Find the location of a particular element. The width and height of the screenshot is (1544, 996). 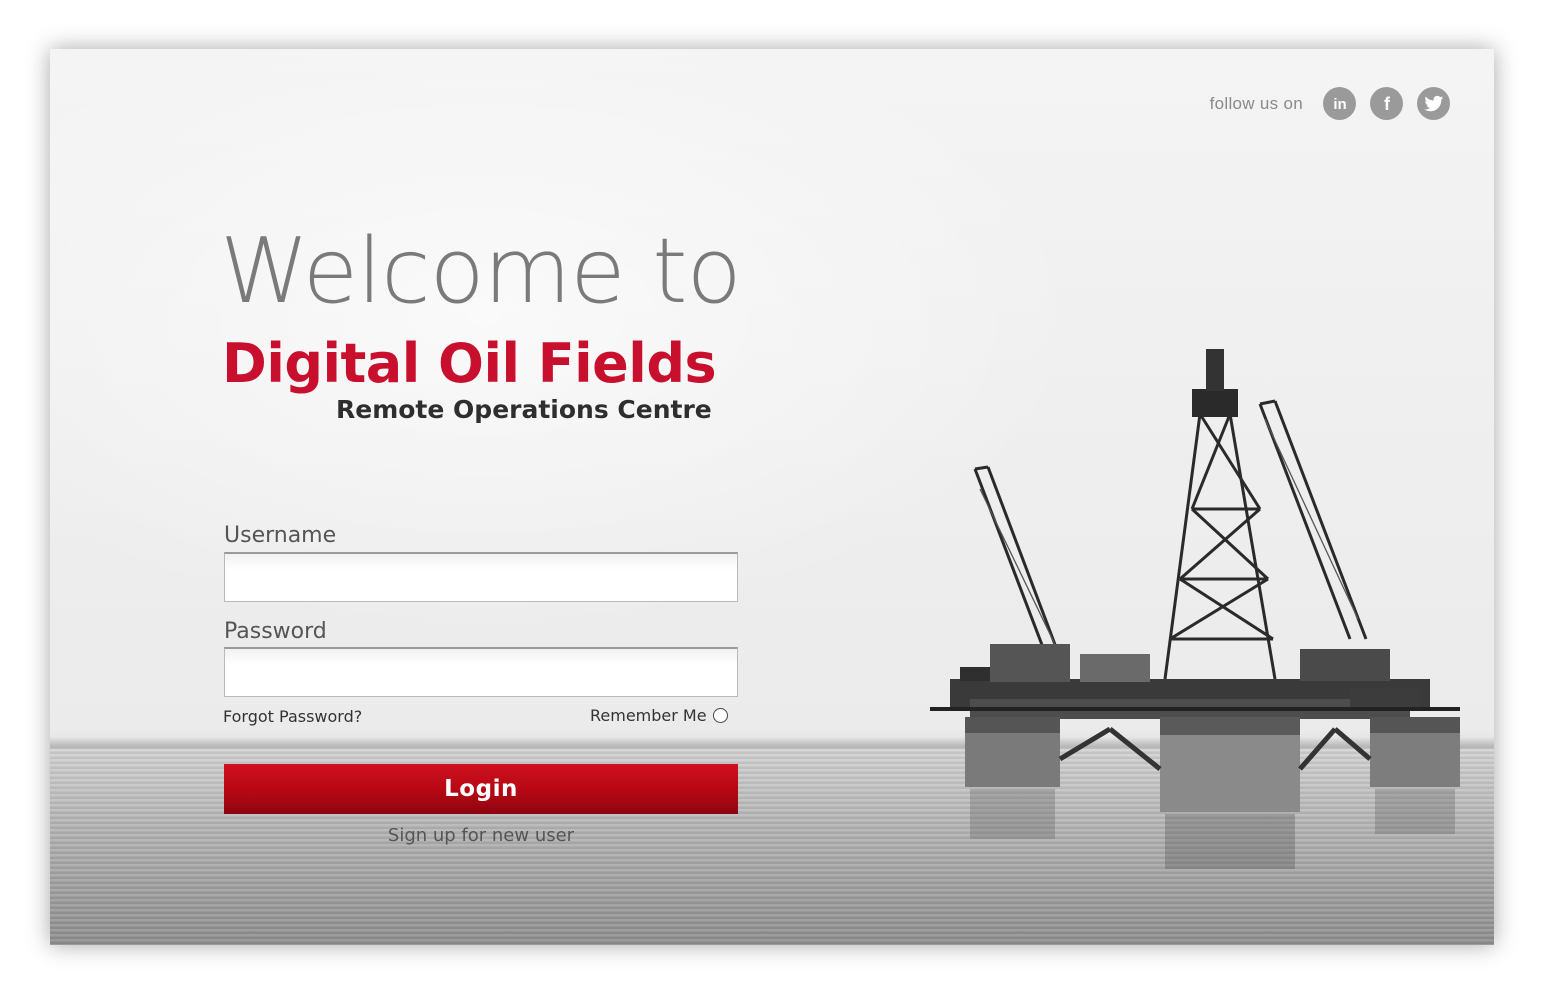

password-label: Password is located at coordinates (275, 631).